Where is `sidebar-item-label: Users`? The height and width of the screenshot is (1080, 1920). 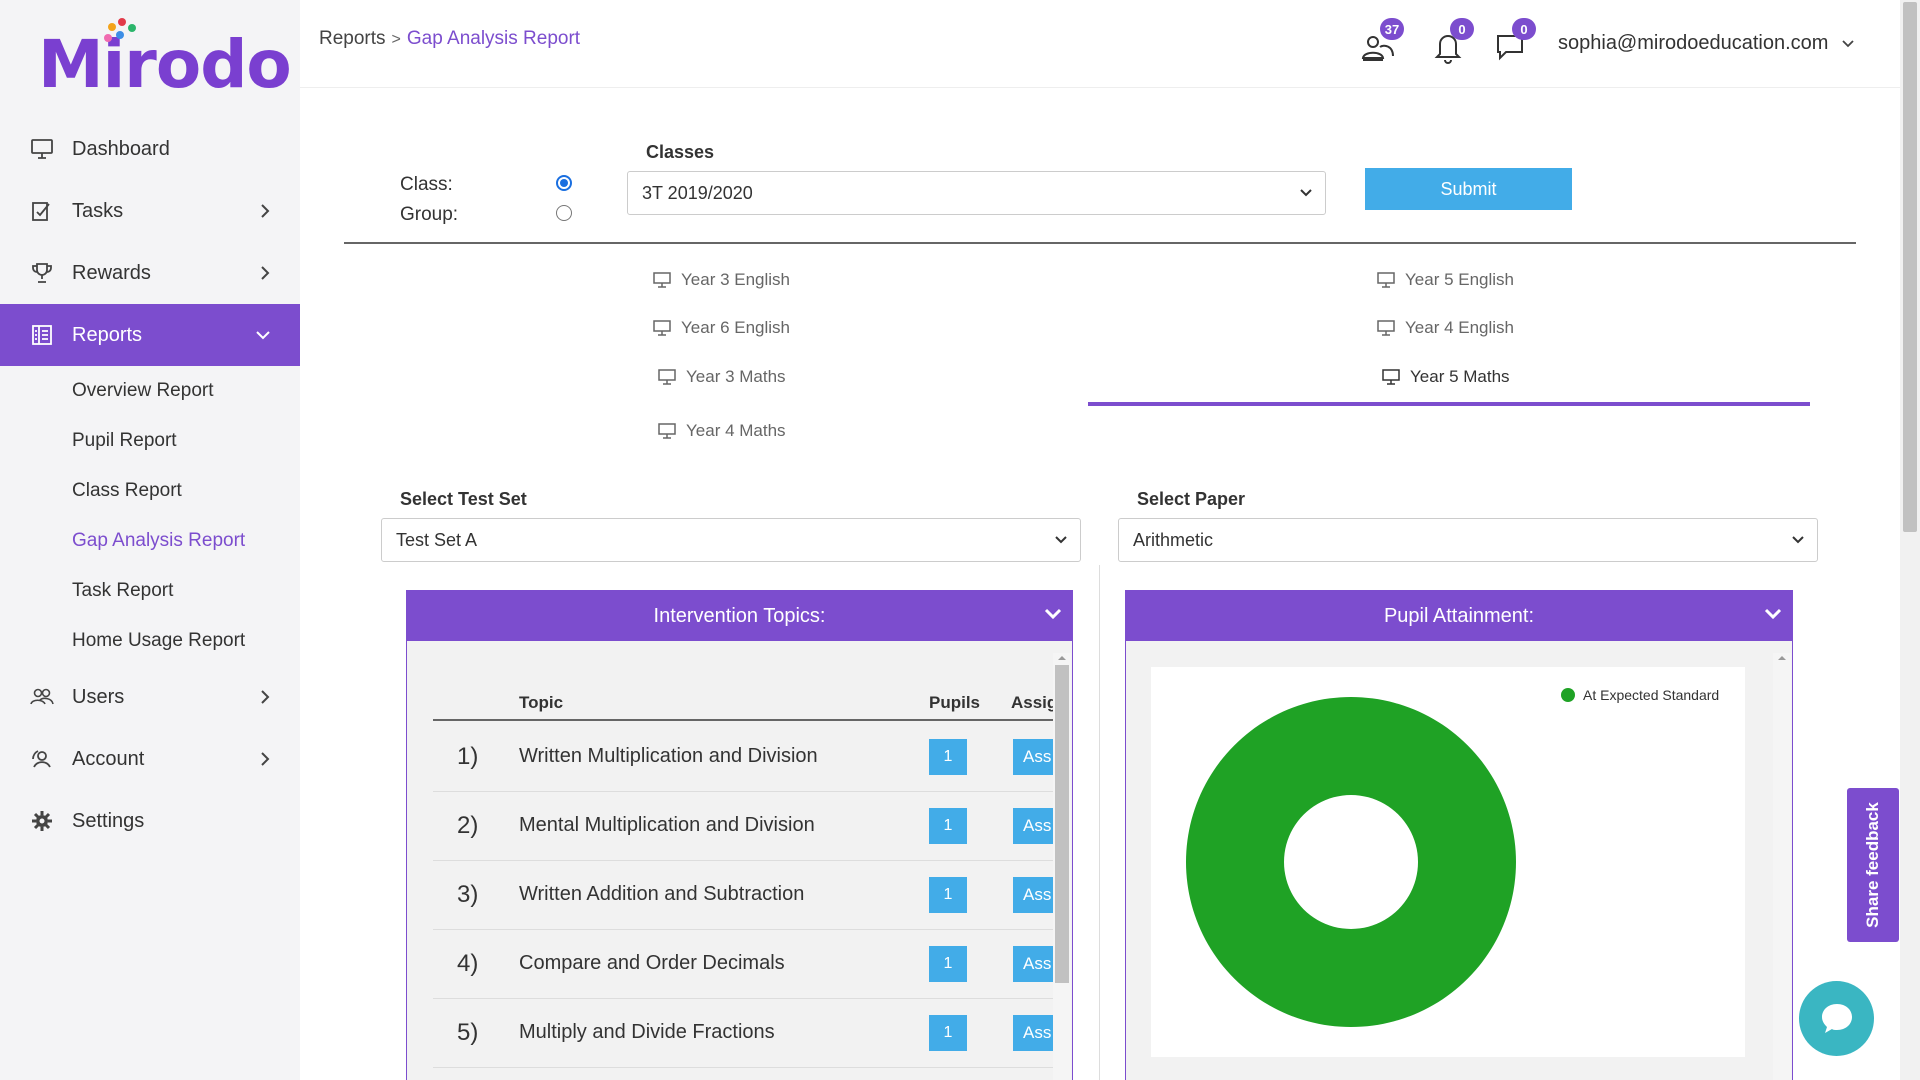
sidebar-item-label: Users is located at coordinates (98, 696).